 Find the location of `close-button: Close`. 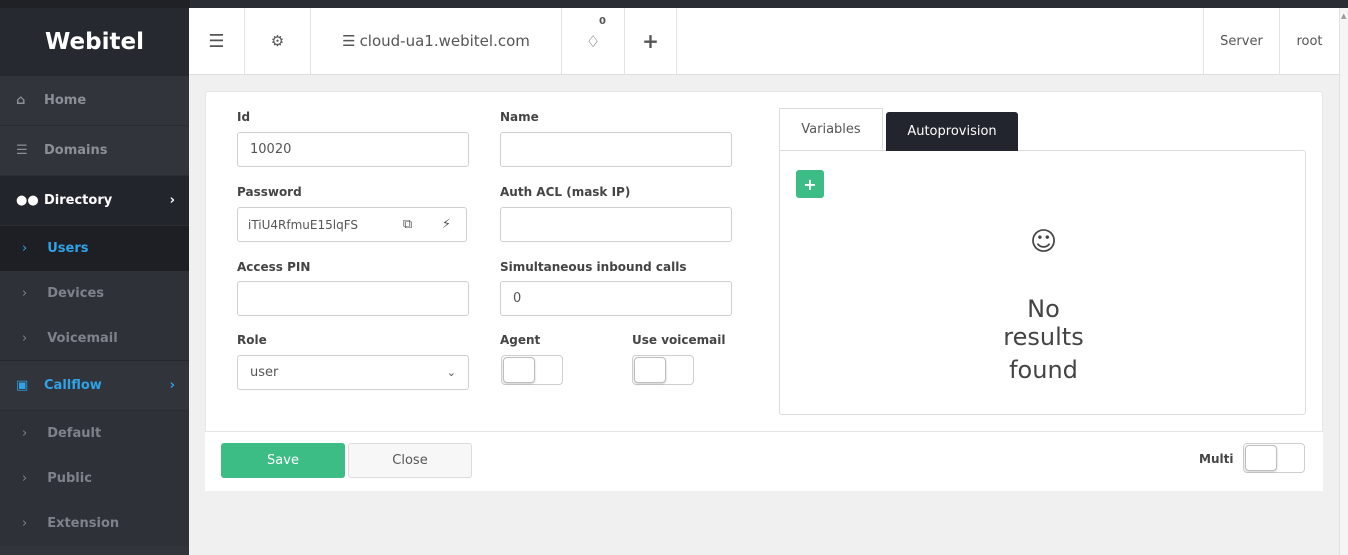

close-button: Close is located at coordinates (410, 460).